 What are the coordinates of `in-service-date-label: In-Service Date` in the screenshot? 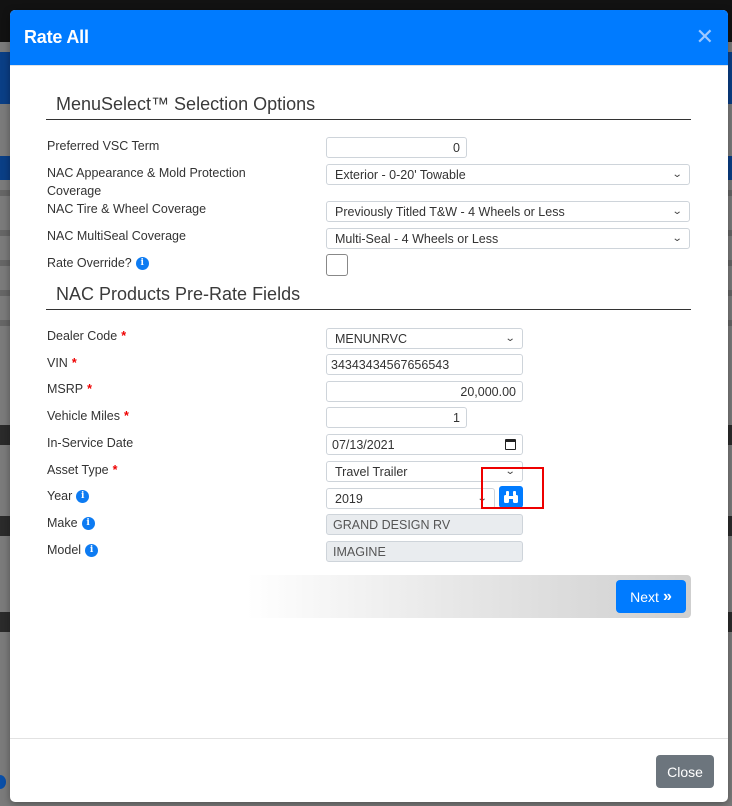 It's located at (90, 443).